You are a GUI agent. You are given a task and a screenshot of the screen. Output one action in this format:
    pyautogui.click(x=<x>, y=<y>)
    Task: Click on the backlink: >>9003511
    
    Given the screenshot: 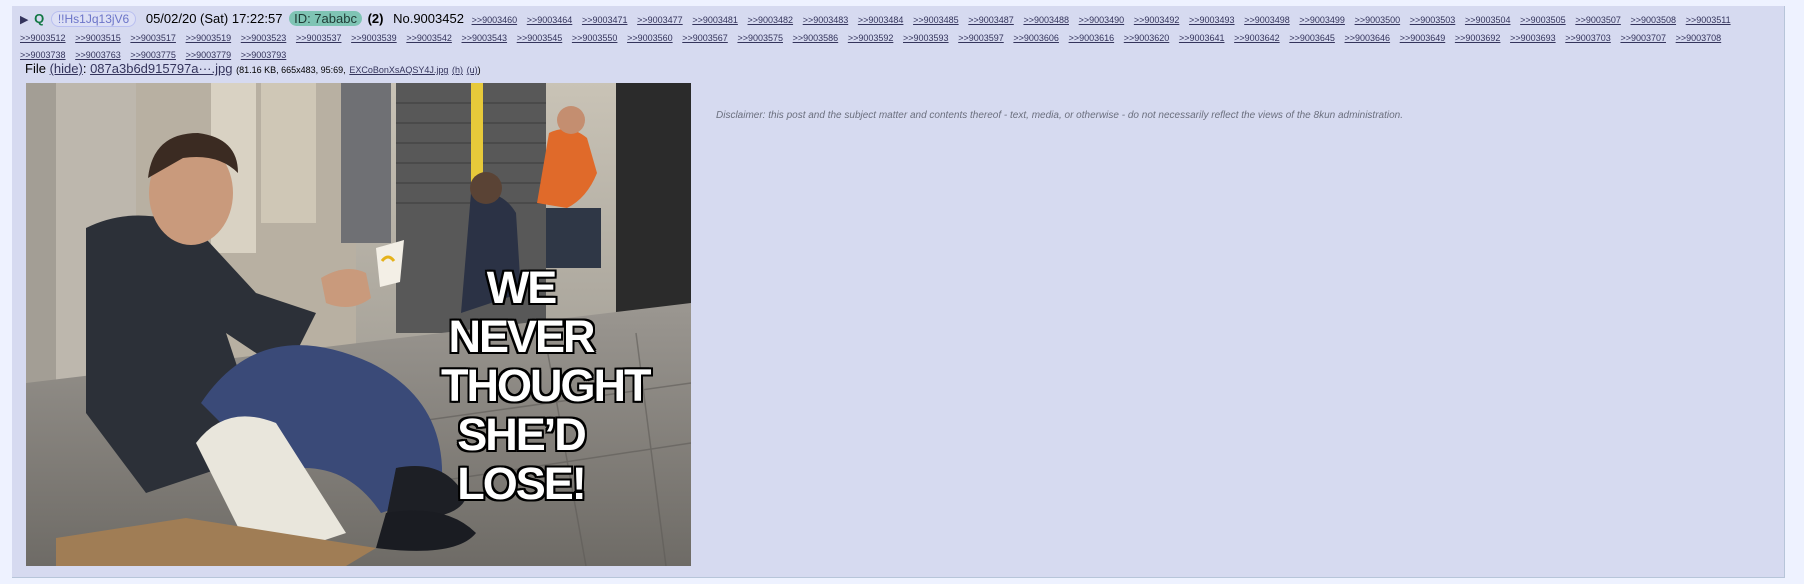 What is the action you would take?
    pyautogui.click(x=1708, y=20)
    